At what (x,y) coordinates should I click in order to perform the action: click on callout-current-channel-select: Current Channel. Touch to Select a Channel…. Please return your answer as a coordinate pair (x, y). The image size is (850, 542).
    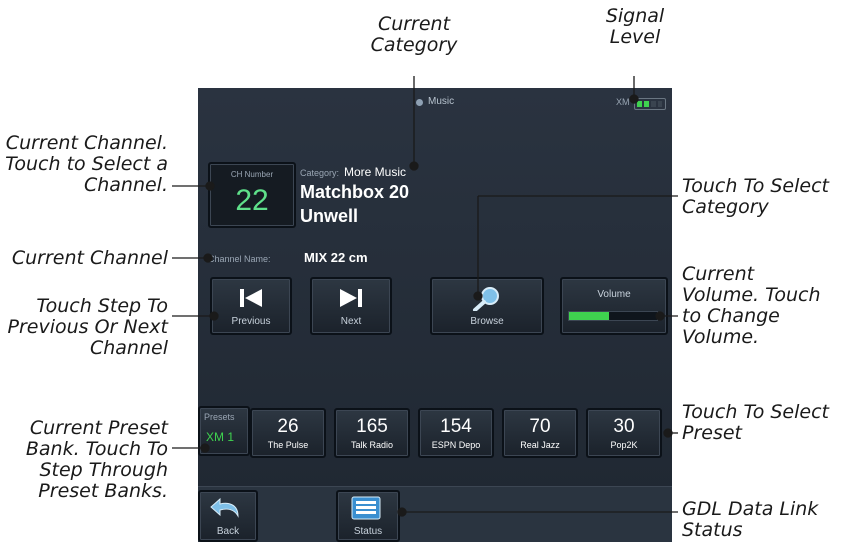
    Looking at the image, I should click on (86, 164).